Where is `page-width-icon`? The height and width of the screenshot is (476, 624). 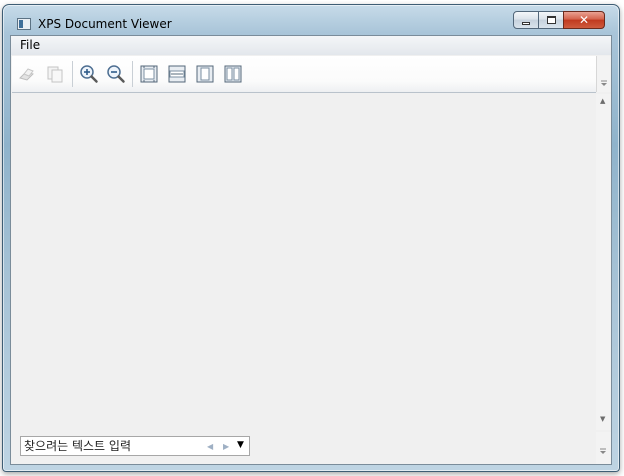
page-width-icon is located at coordinates (177, 74).